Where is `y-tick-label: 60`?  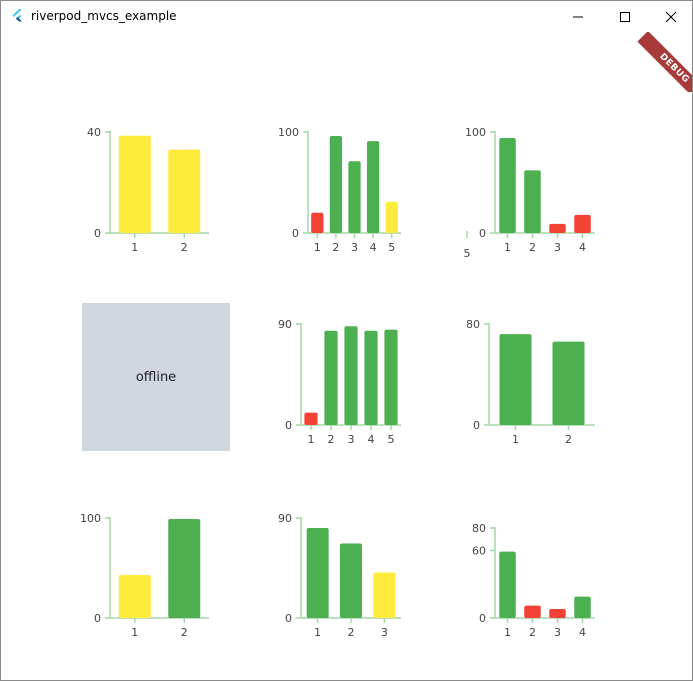 y-tick-label: 60 is located at coordinates (479, 551).